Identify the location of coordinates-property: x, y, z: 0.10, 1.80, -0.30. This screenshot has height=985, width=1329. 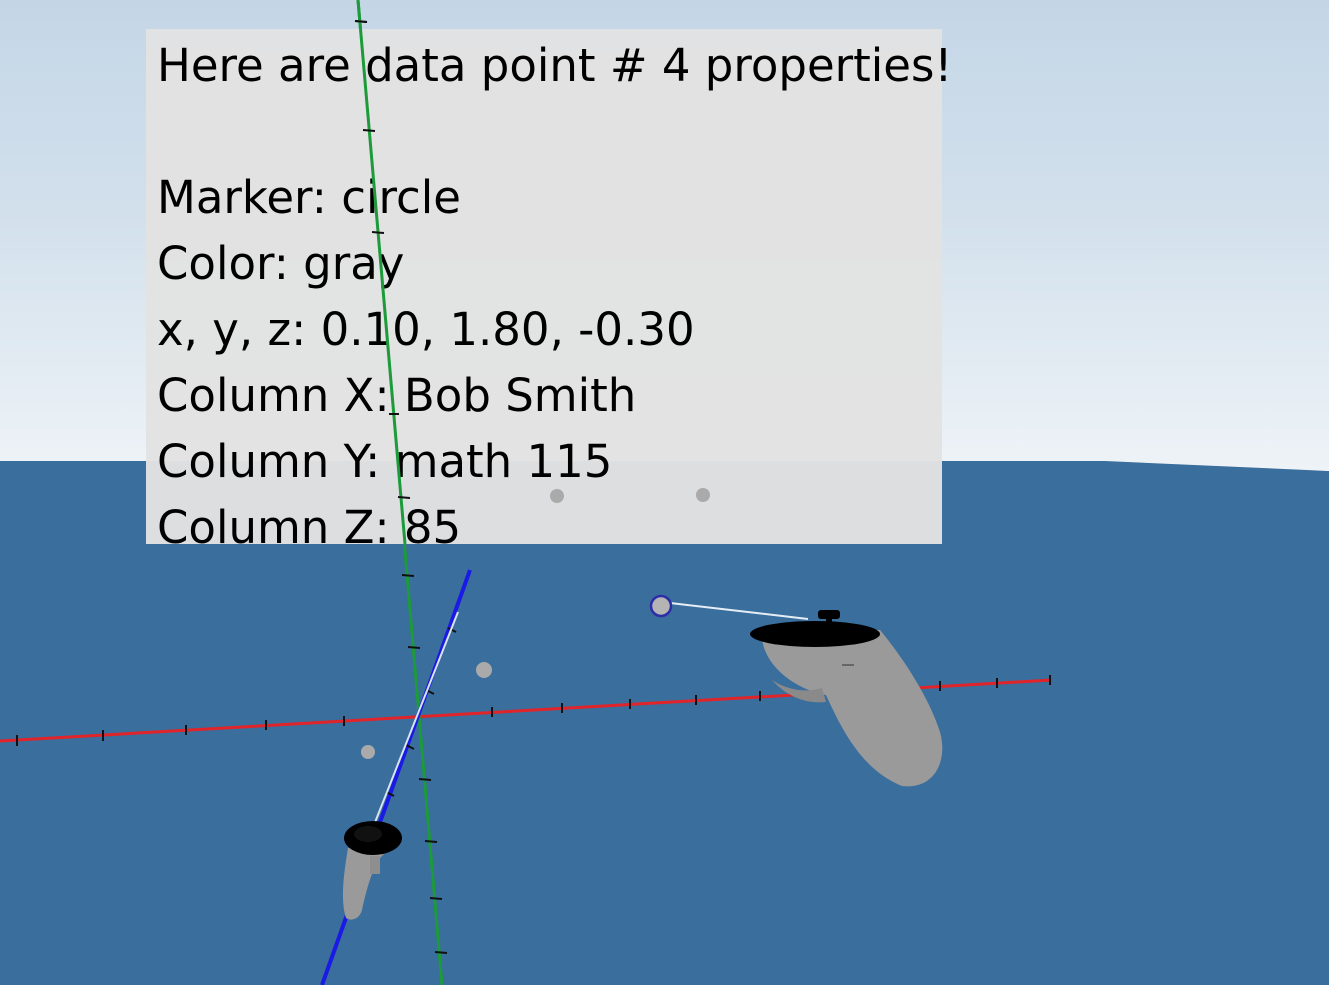
(426, 329).